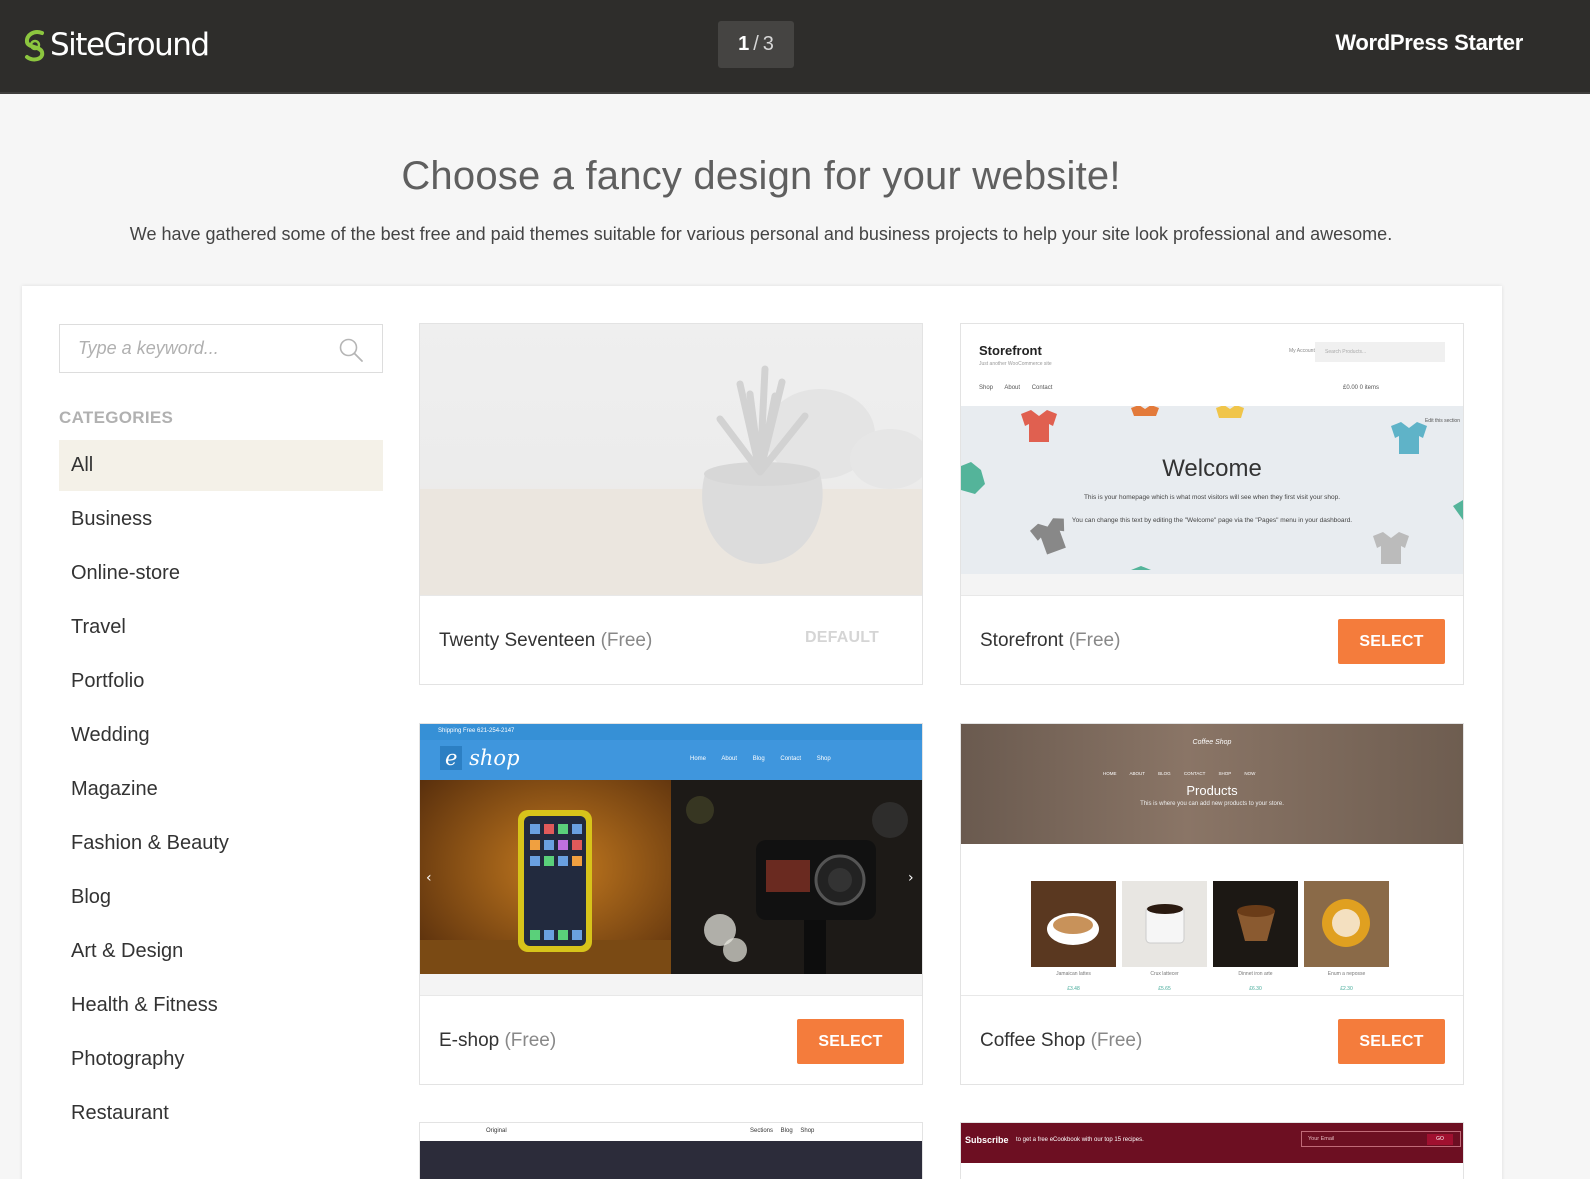 Image resolution: width=1590 pixels, height=1179 pixels. I want to click on twenty-seventeen-preview-image, so click(671, 460).